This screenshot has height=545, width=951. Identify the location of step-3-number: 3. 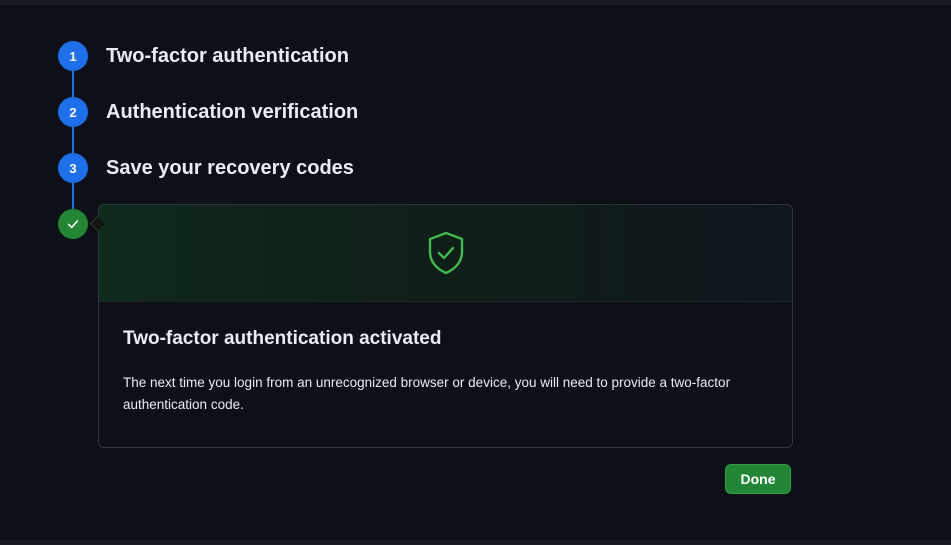
(73, 168).